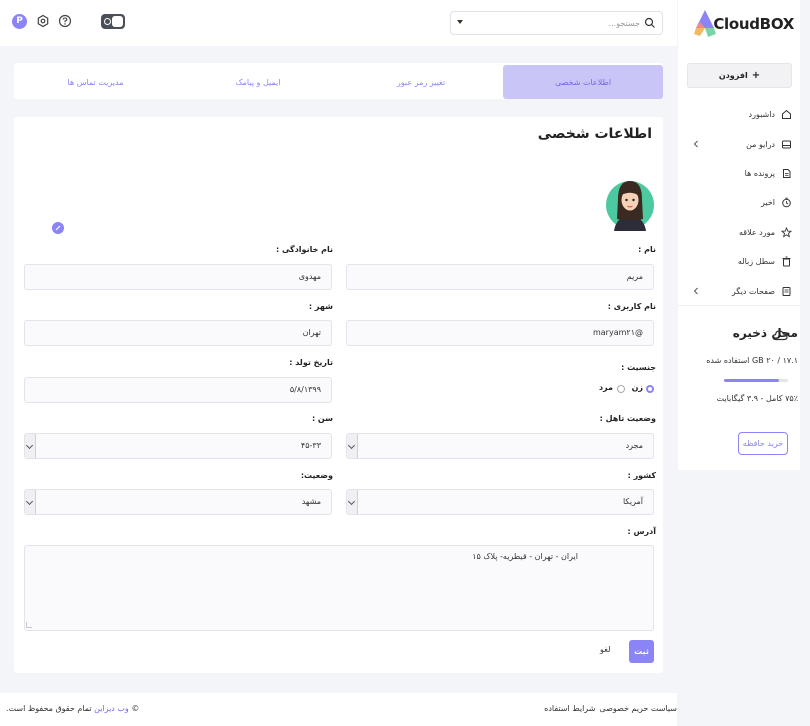 This screenshot has width=810, height=726. Describe the element at coordinates (752, 360) in the screenshot. I see `storage-used-text: ۱۷.۱ / ۲۰ GB استفاده شده` at that location.